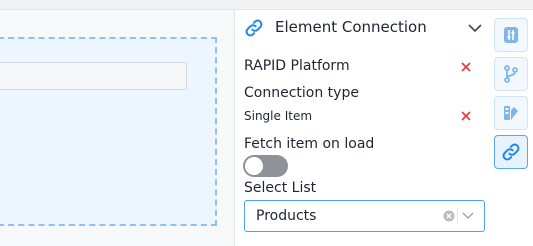  I want to click on sliders-icon, so click(511, 35).